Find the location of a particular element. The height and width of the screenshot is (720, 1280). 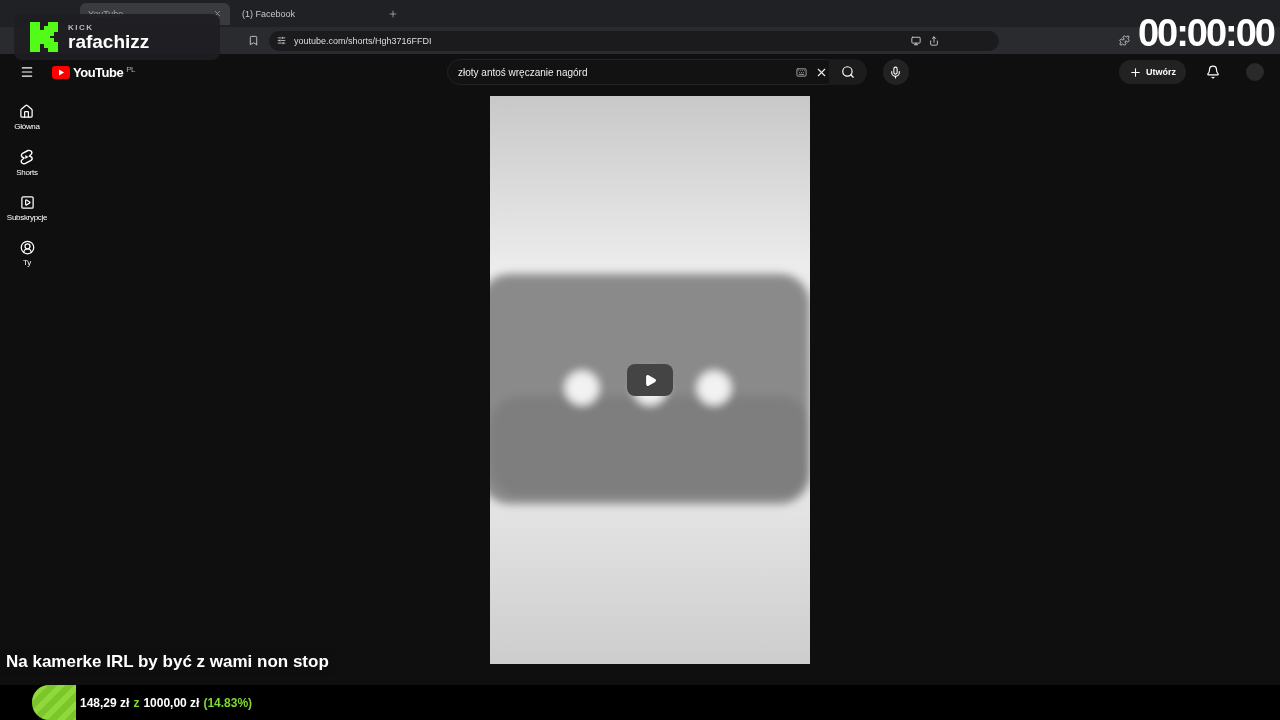

goal-target: 1000,00 zł is located at coordinates (171, 702).